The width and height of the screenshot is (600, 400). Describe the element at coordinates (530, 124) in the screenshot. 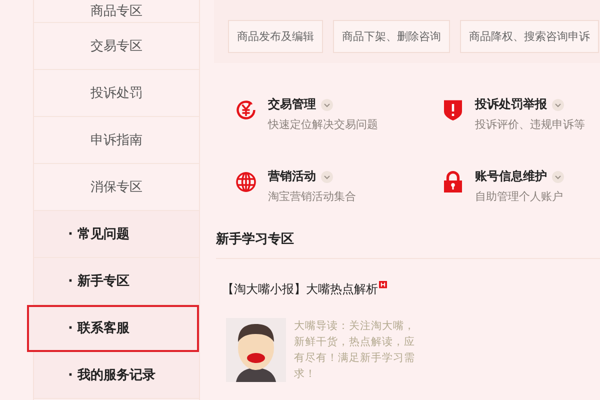

I see `quick-link-description: 投诉评价、违规申诉等` at that location.